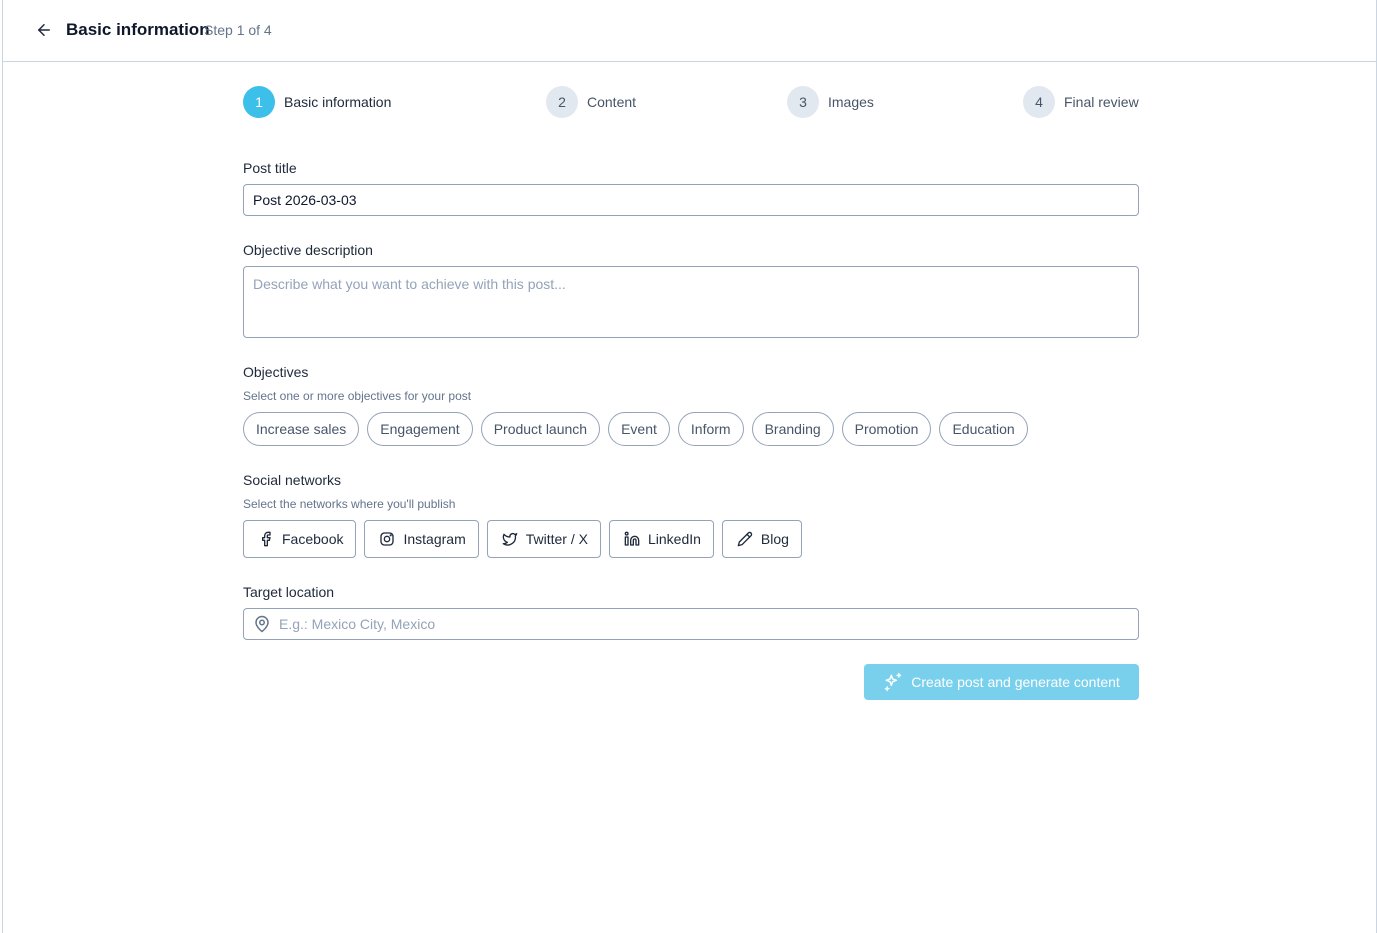  Describe the element at coordinates (639, 429) in the screenshot. I see `objective-chip-event: Event` at that location.